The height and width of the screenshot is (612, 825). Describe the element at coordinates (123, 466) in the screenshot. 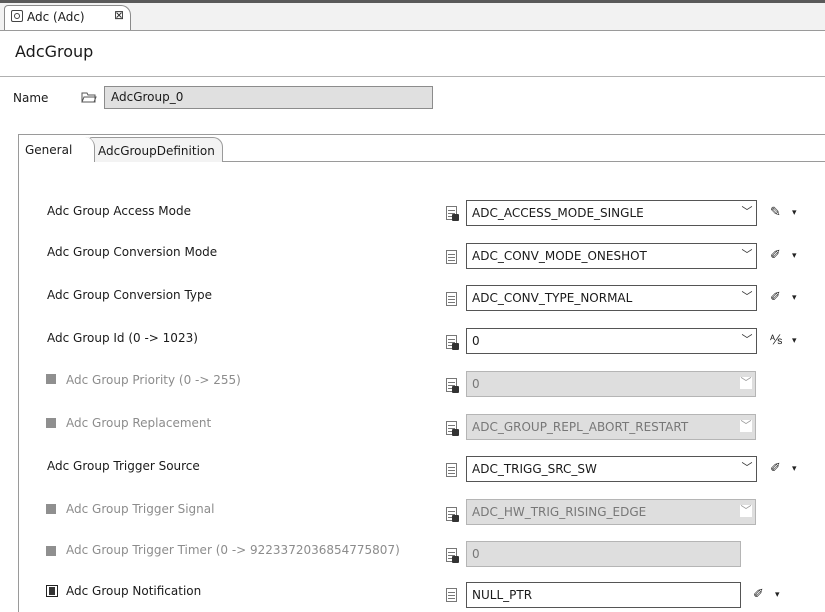

I see `trigger-source-label: Adc Group Trigger Source` at that location.